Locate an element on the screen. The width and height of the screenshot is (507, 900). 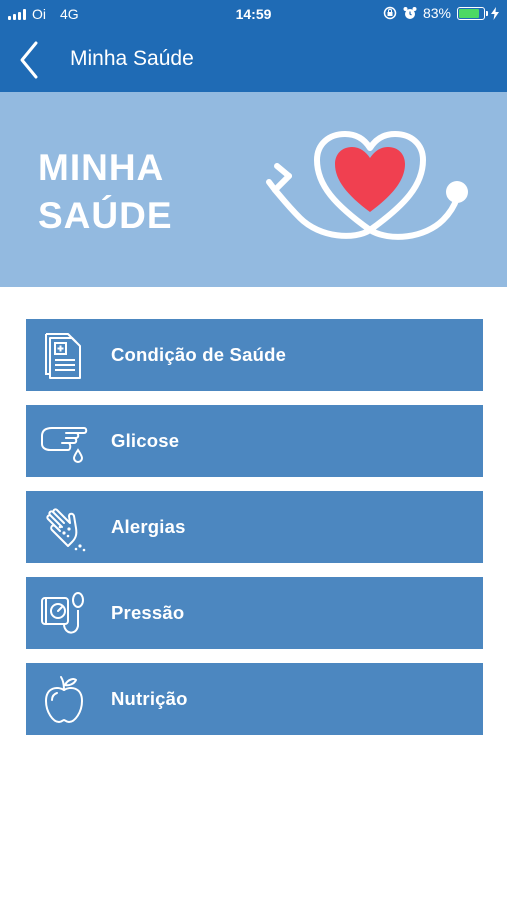
status-bar: Oi 4G 14:59 83% is located at coordinates (253, 14).